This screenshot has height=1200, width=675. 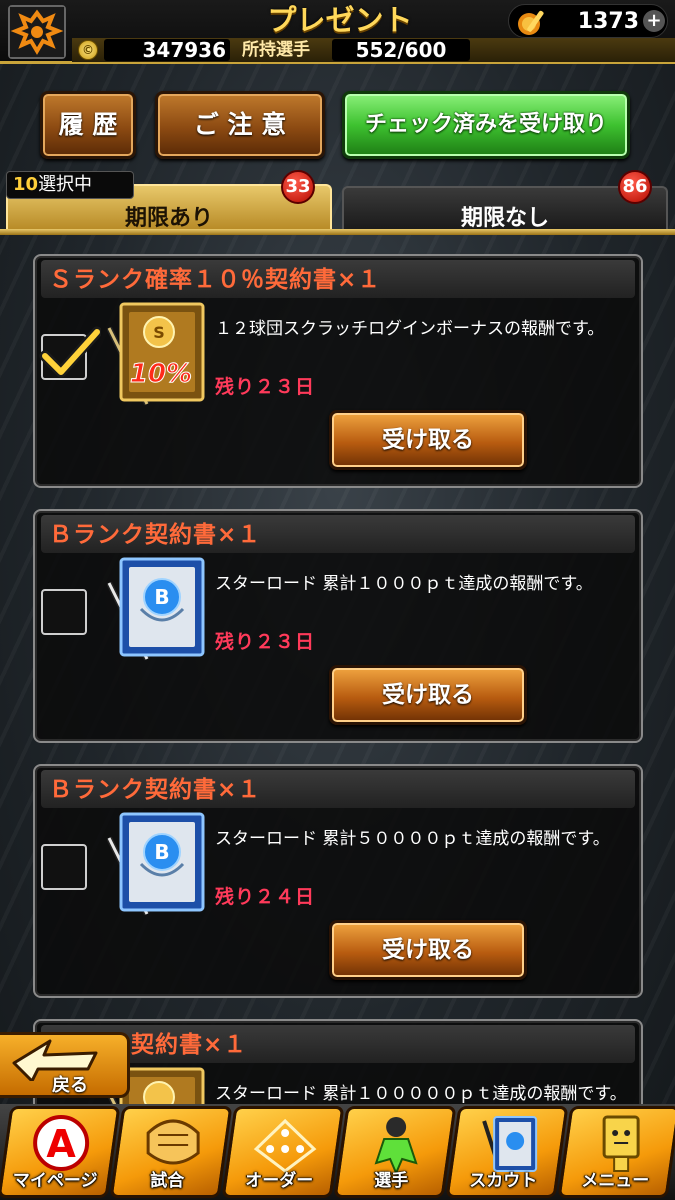 I want to click on nav-label: オーダー, so click(x=279, y=1181).